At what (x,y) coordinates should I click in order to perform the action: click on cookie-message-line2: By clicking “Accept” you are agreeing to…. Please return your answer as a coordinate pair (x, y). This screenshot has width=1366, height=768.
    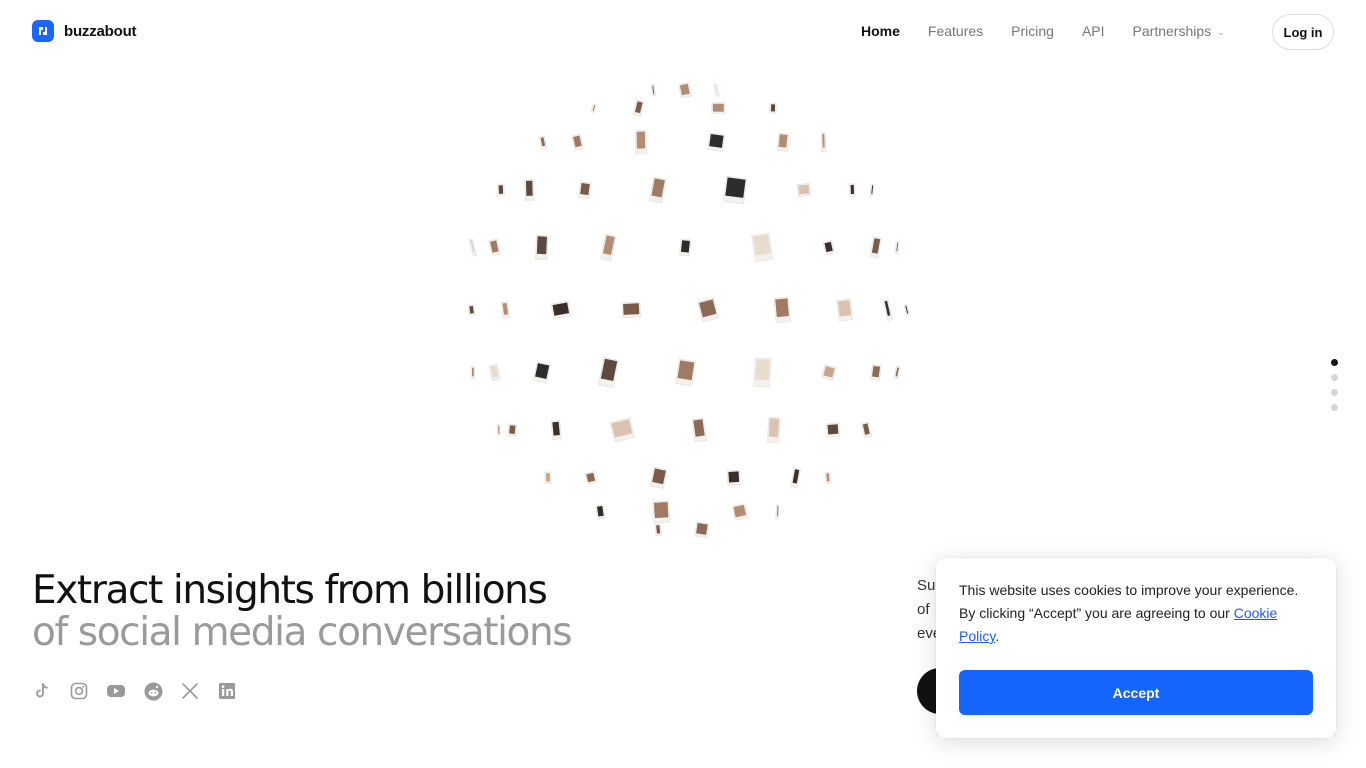
    Looking at the image, I should click on (1096, 613).